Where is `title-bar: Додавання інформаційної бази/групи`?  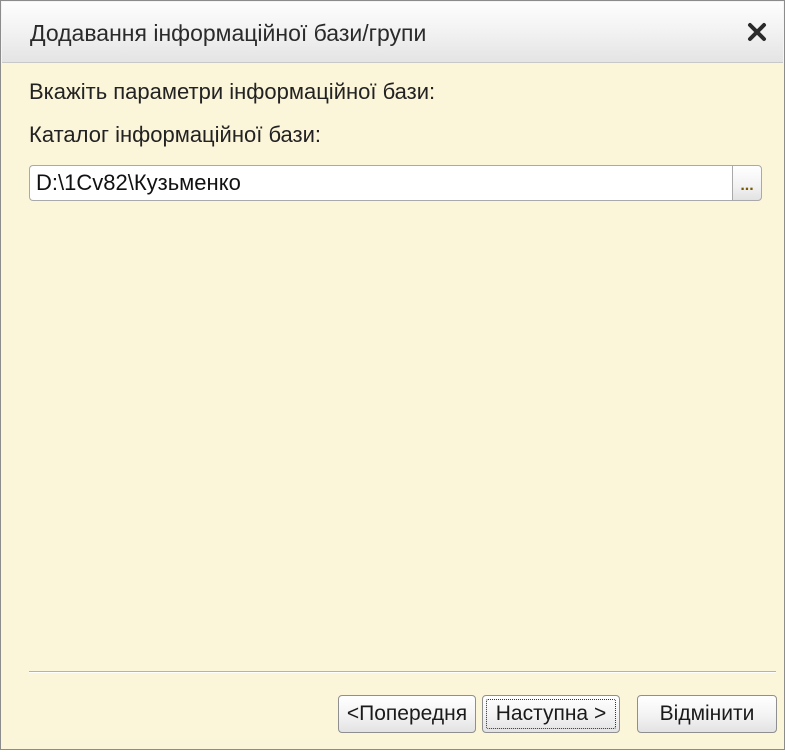 title-bar: Додавання інформаційної бази/групи is located at coordinates (392, 32).